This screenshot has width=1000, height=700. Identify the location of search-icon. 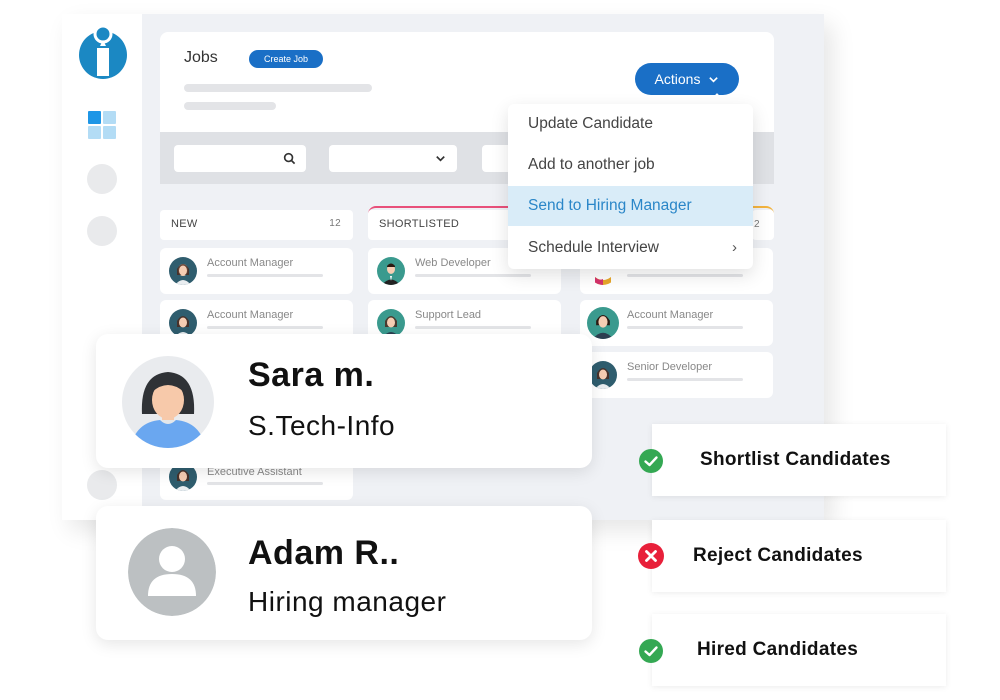
(289, 158).